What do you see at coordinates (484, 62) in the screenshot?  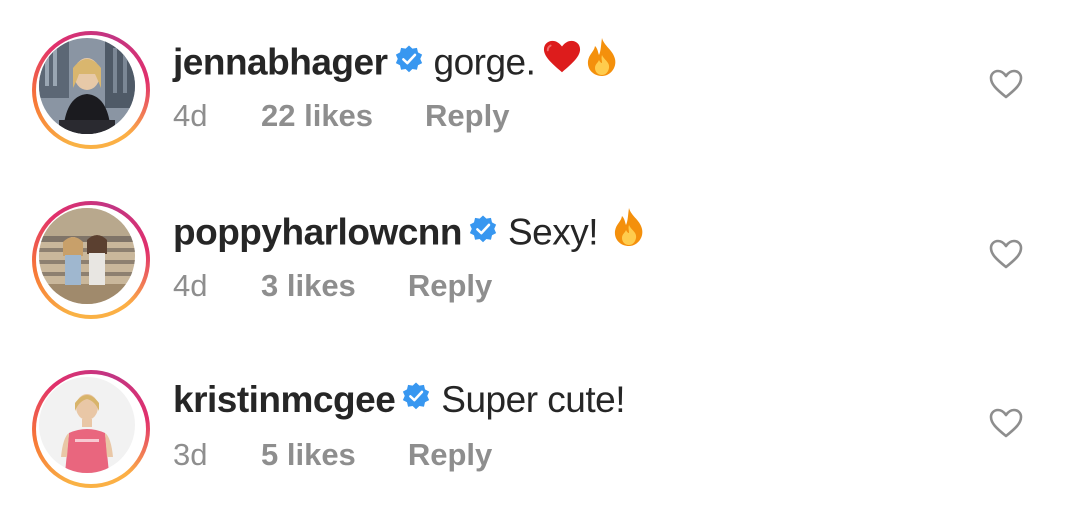 I see `comment-text: gorge.` at bounding box center [484, 62].